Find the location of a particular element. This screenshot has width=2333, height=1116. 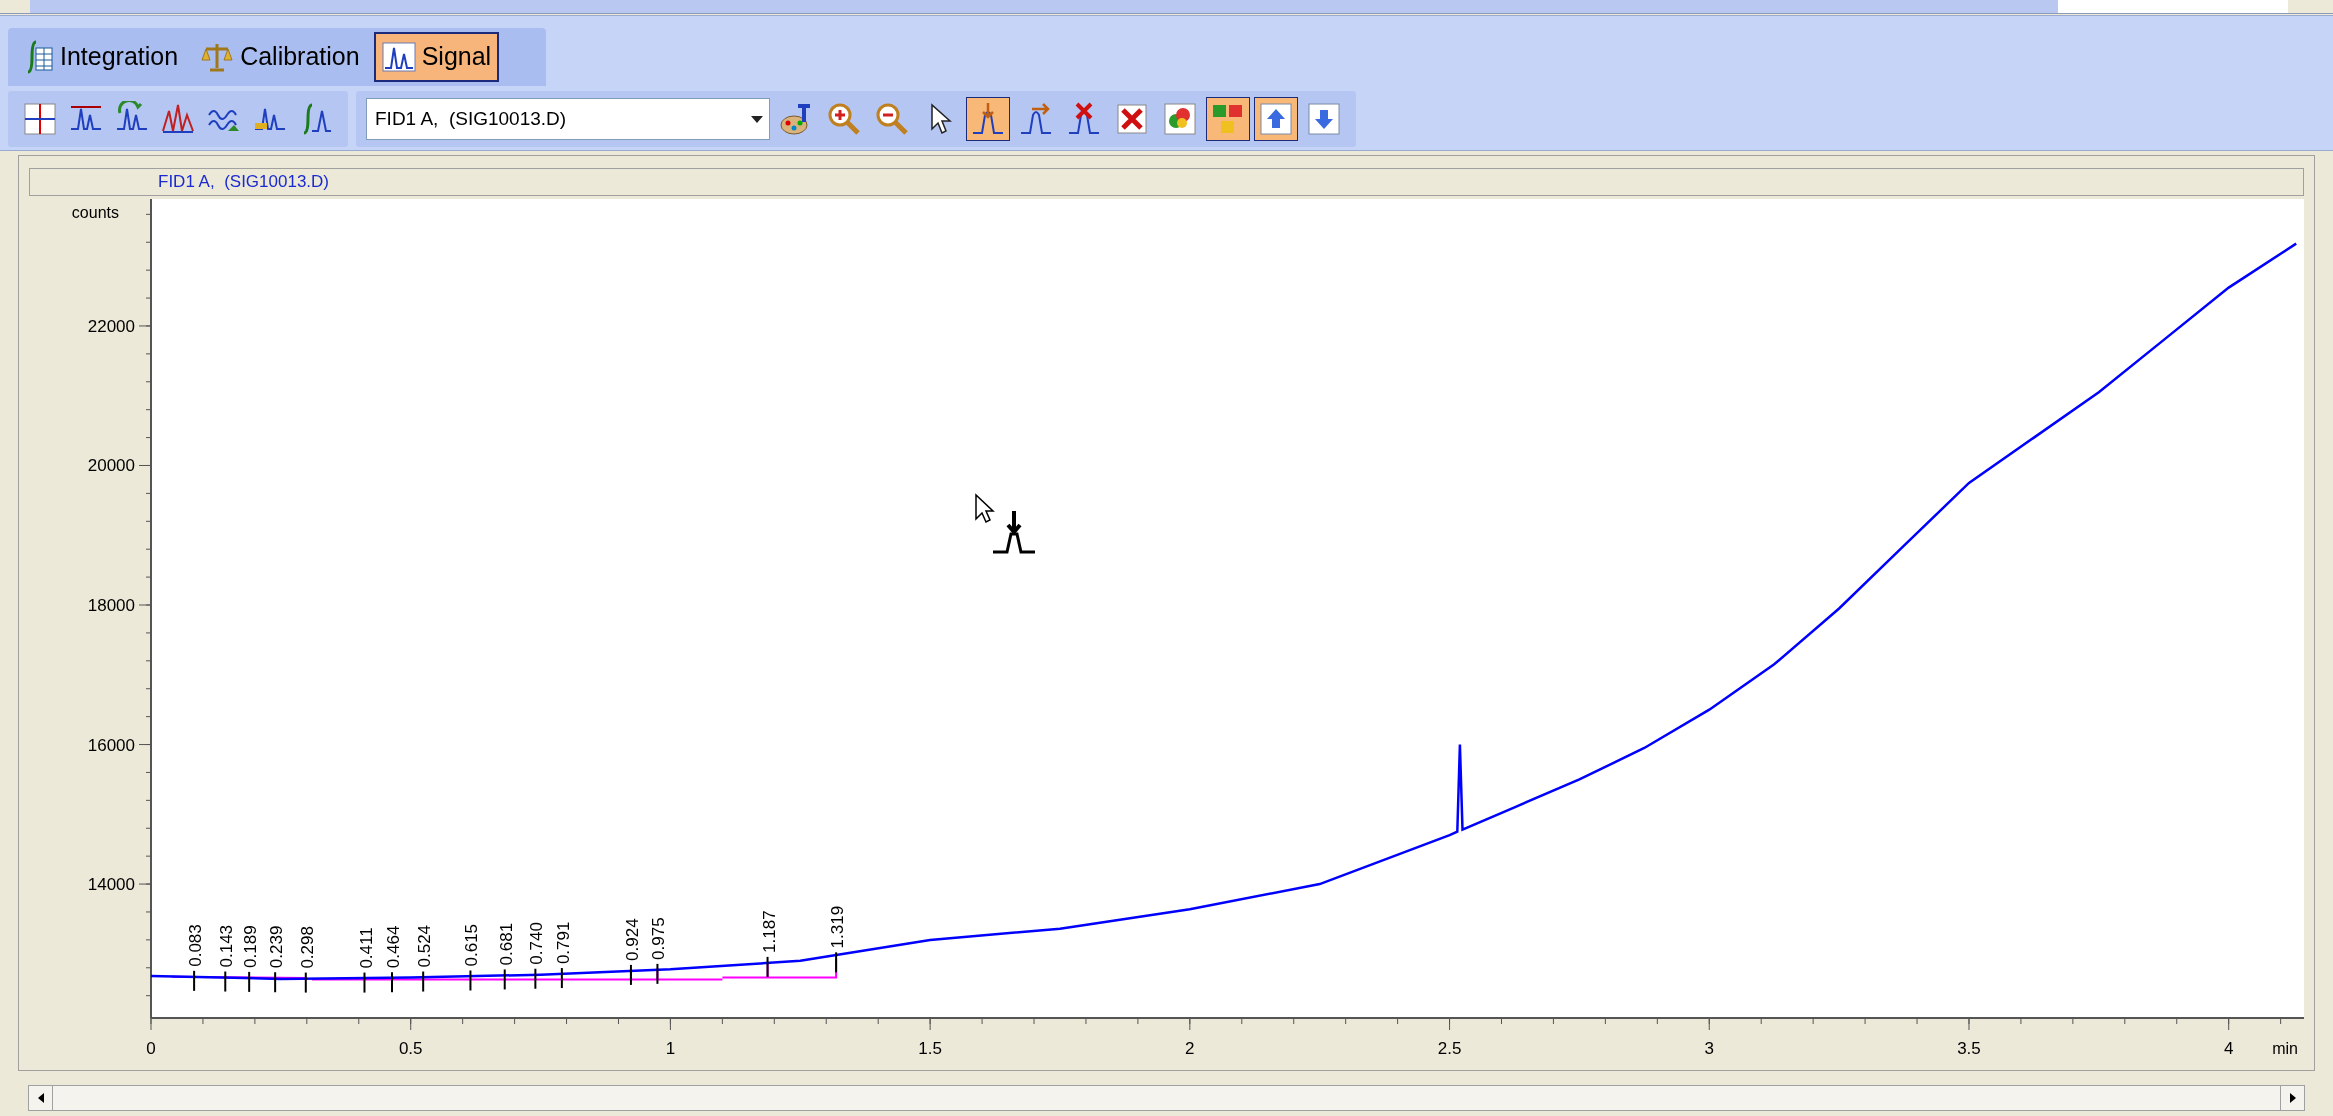

retention-time-label: 0.681 is located at coordinates (506, 944).